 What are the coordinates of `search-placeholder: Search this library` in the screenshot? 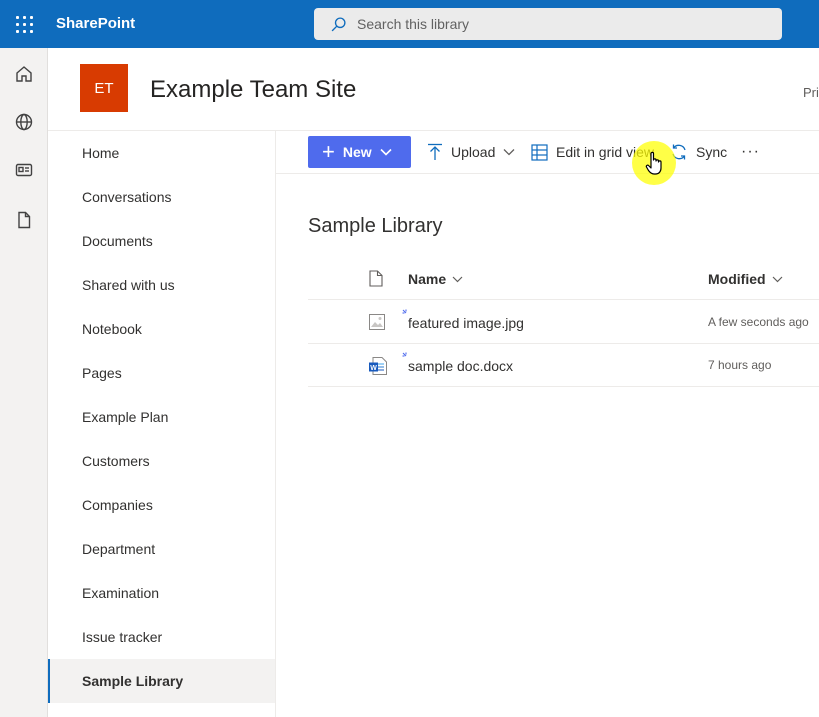 It's located at (413, 24).